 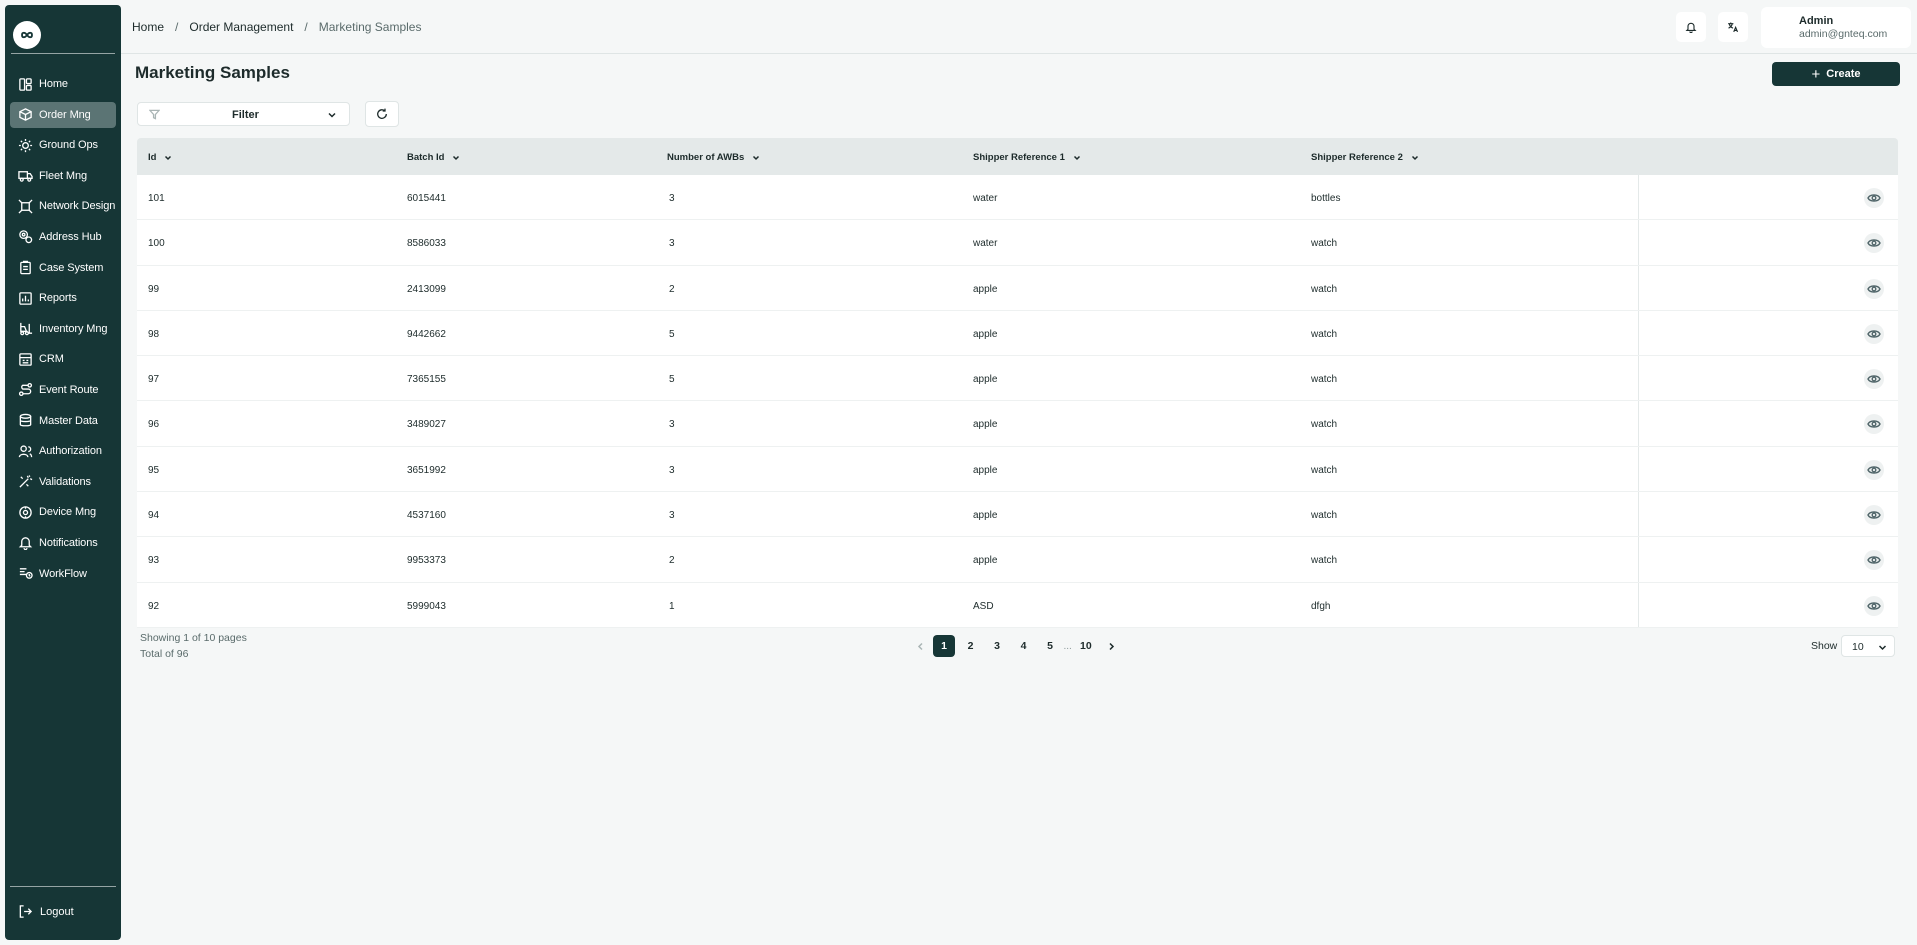 I want to click on sidebar-item-event-route: Event Route, so click(x=63, y=390).